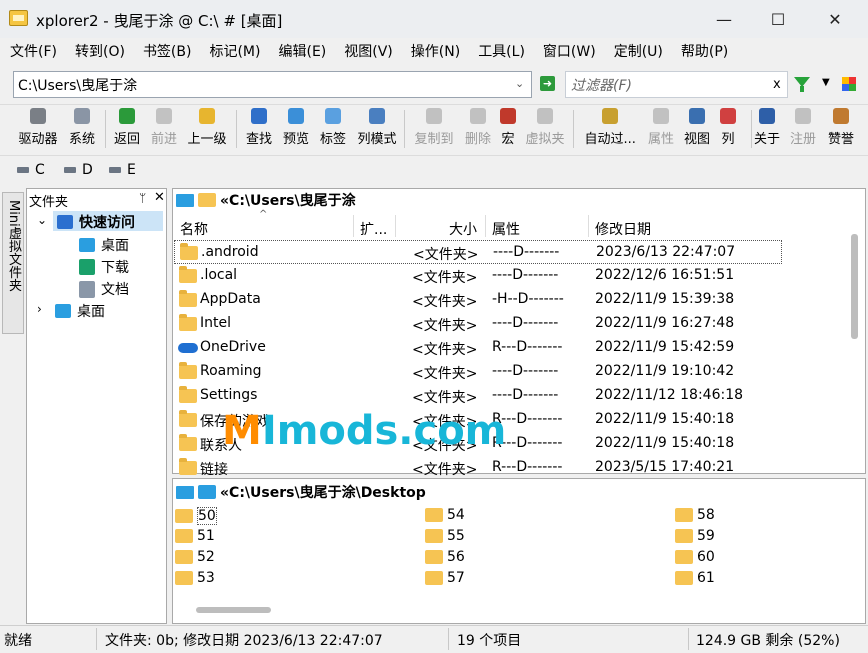 The width and height of the screenshot is (868, 653). Describe the element at coordinates (127, 129) in the screenshot. I see `toolbar-button-2: 返回` at that location.